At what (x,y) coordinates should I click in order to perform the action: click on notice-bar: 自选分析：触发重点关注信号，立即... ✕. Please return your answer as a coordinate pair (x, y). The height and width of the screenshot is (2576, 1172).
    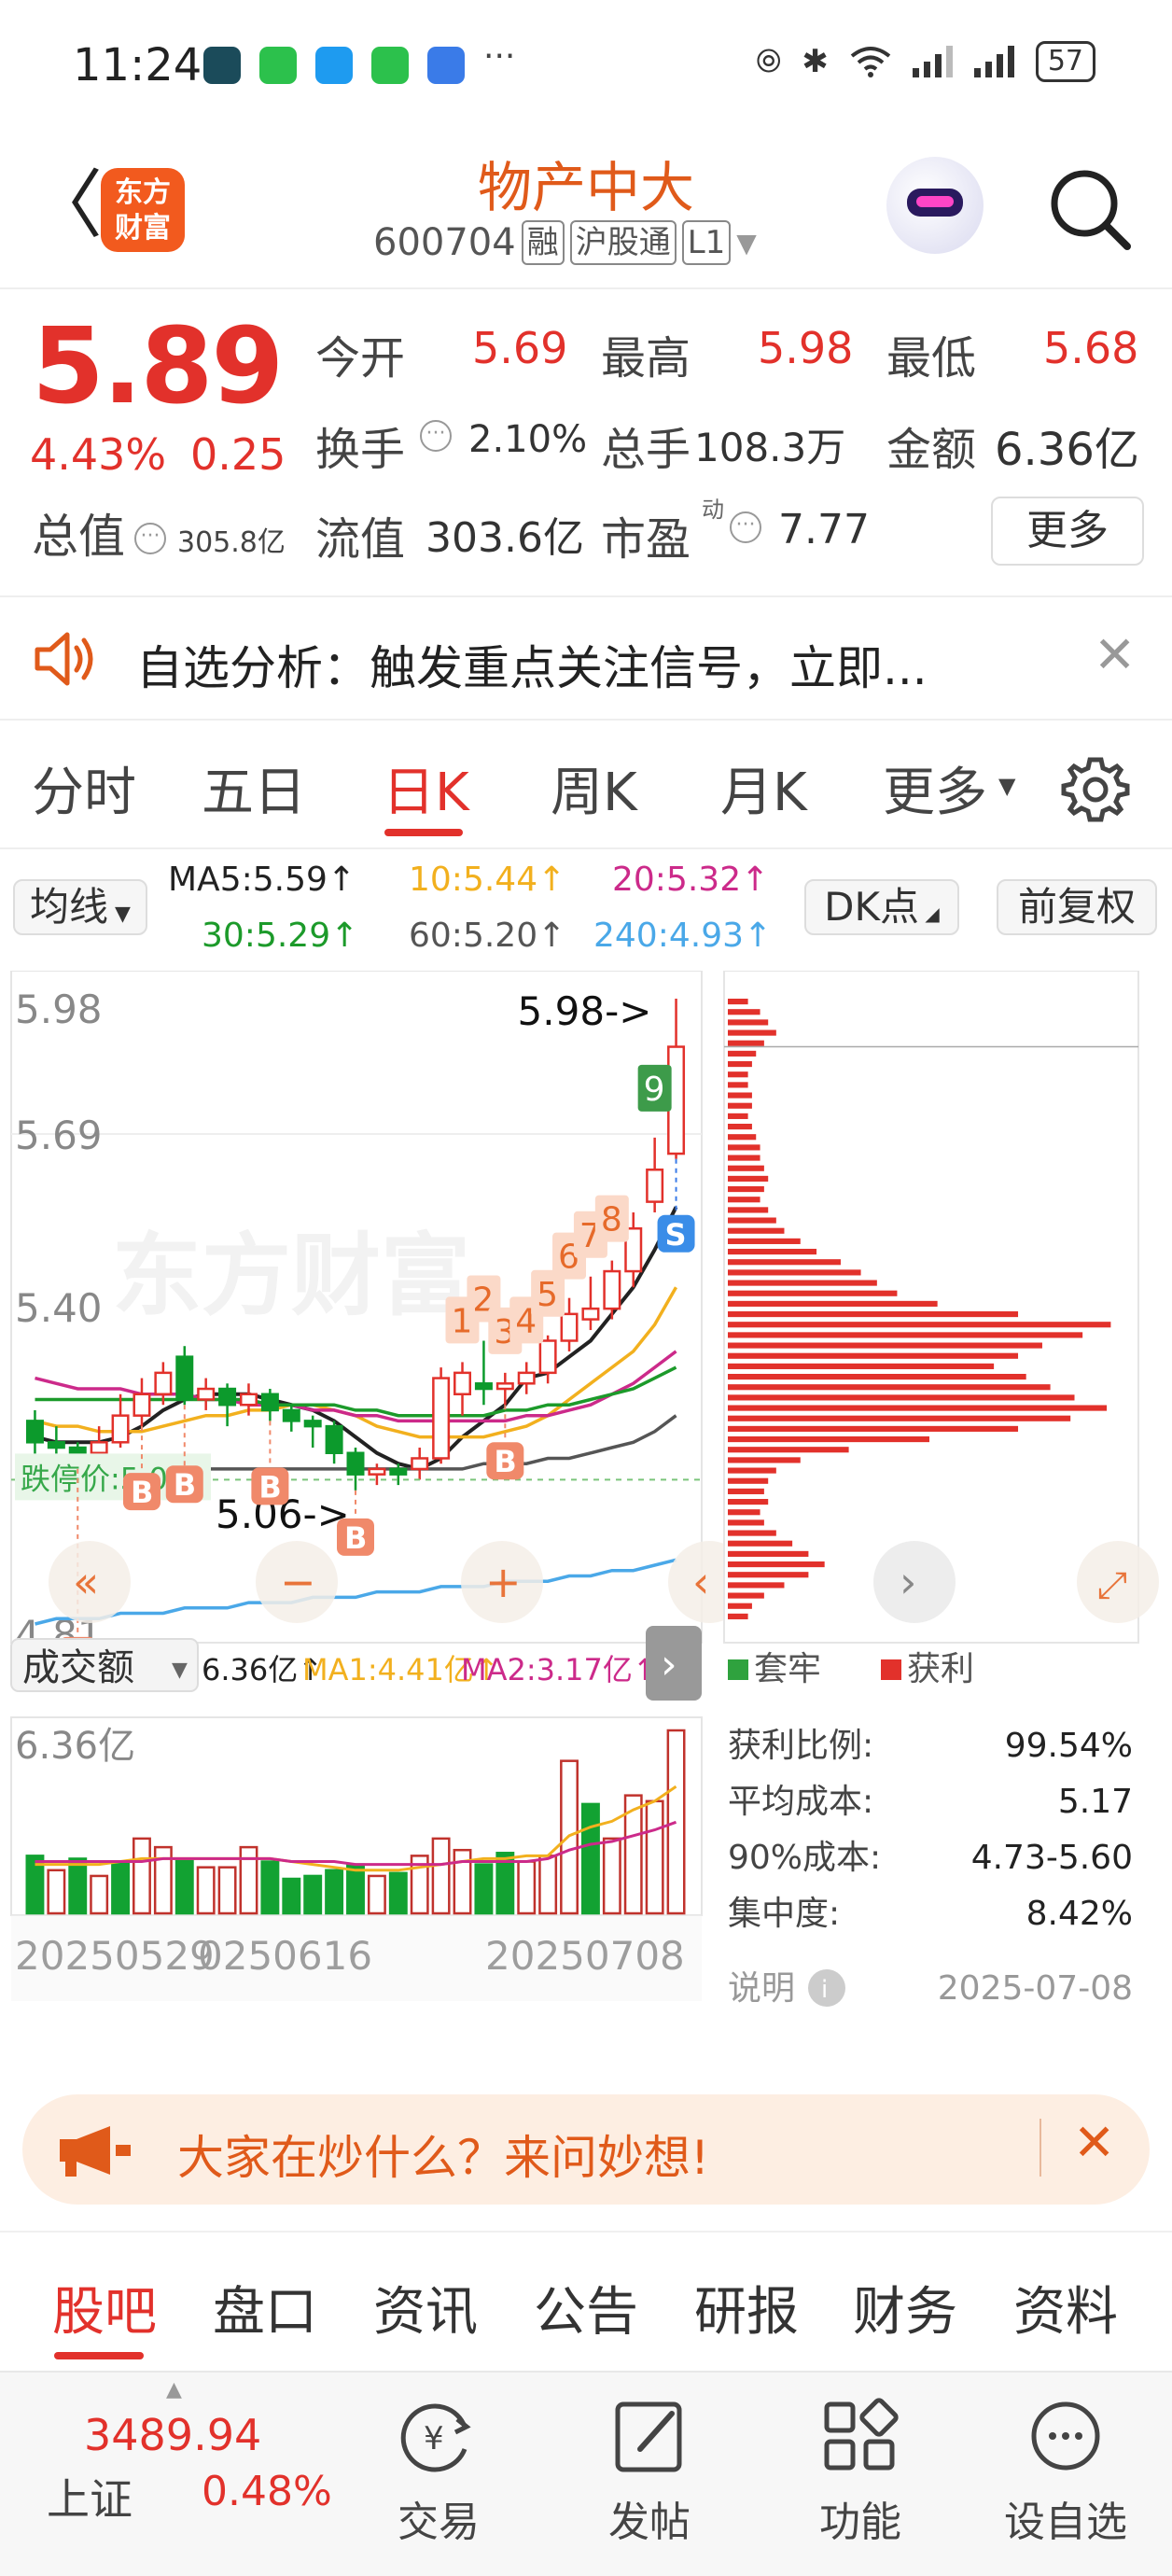
    Looking at the image, I should click on (586, 659).